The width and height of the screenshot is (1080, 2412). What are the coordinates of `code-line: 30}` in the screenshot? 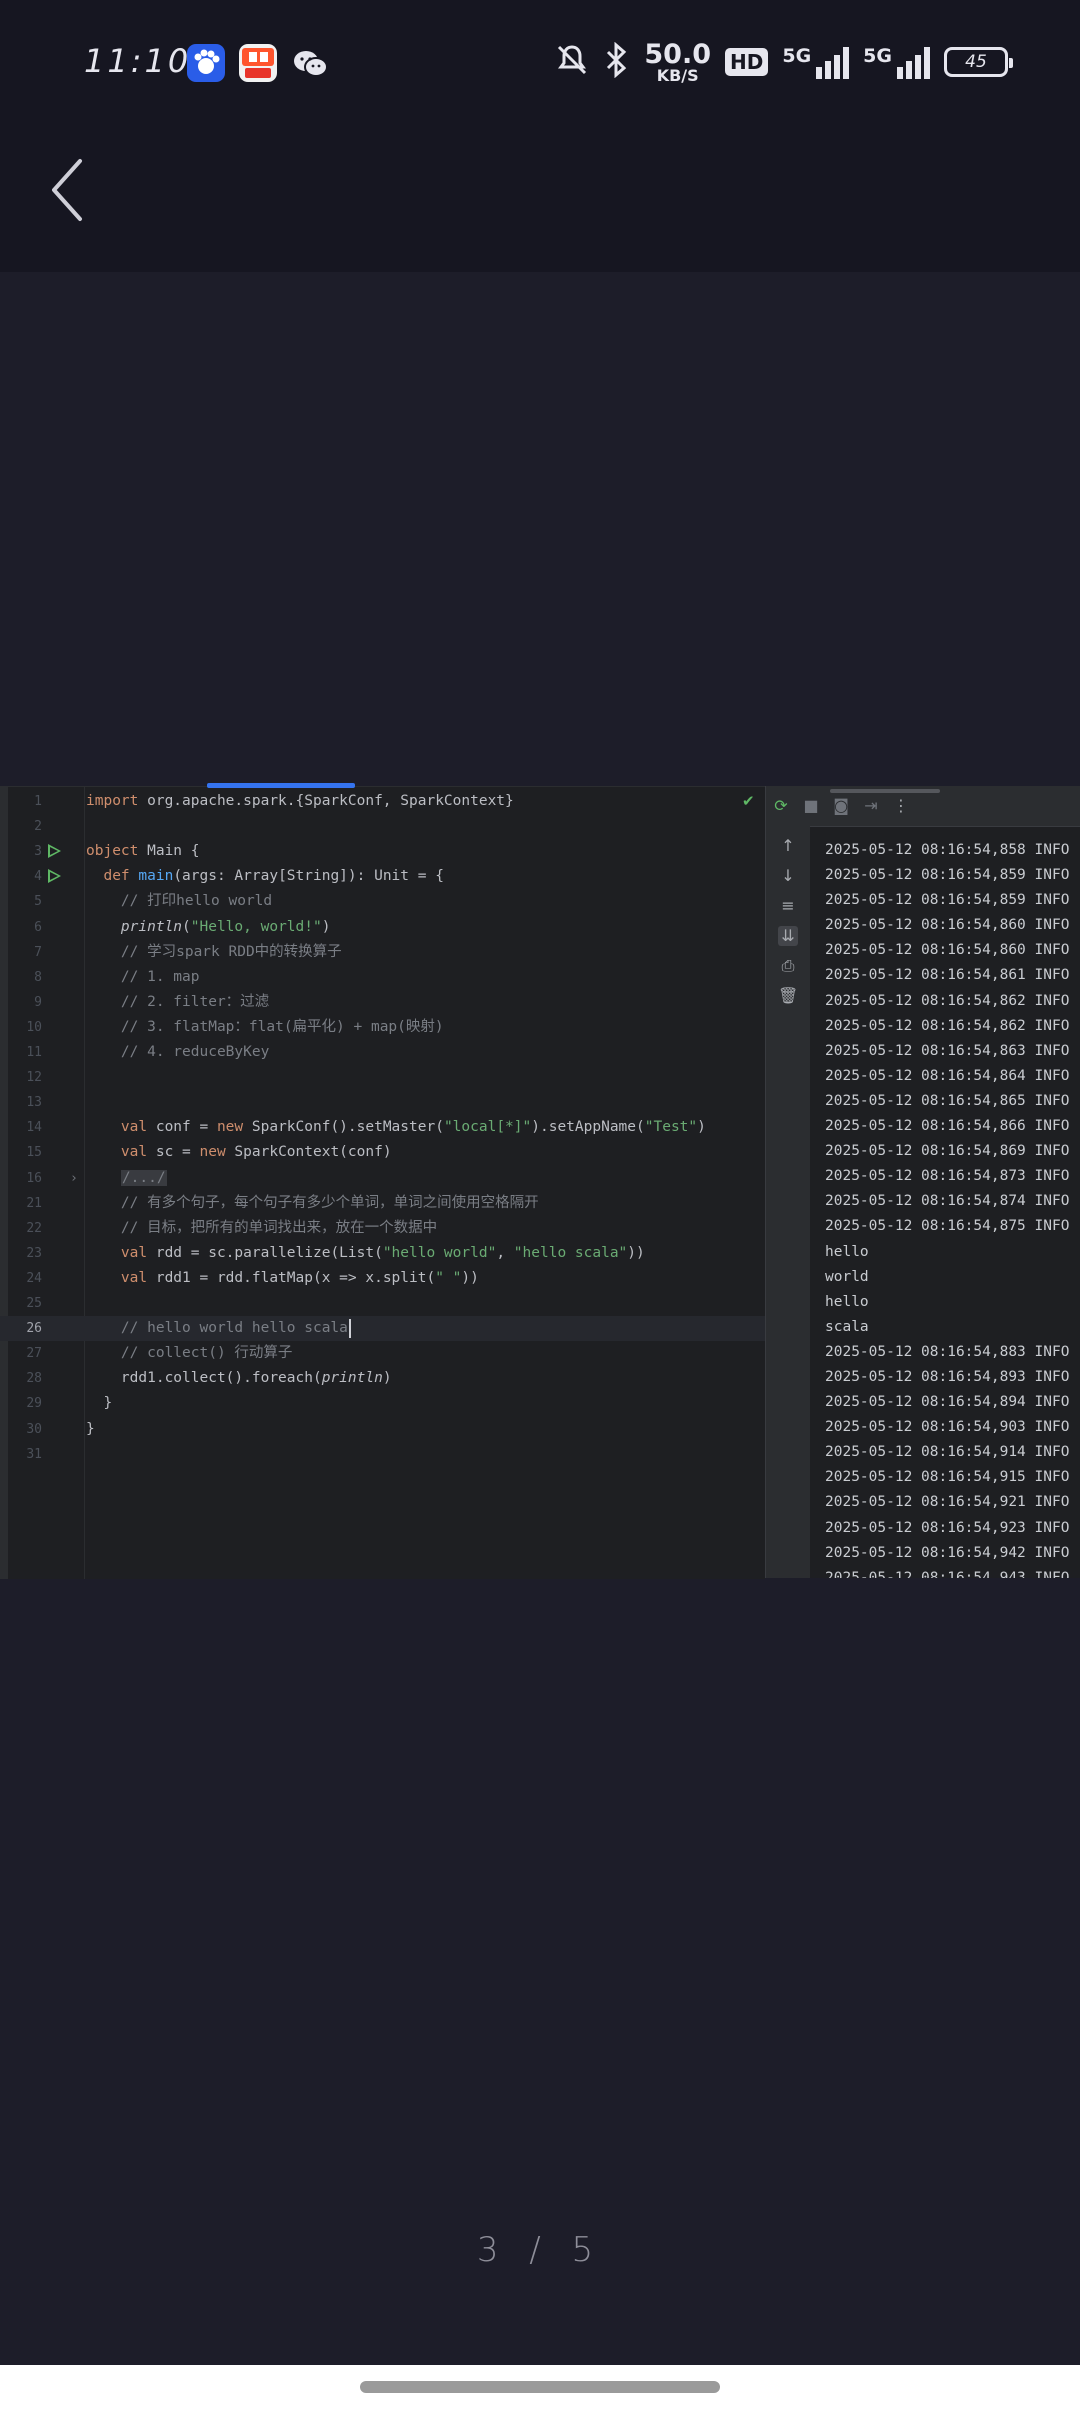 It's located at (382, 1429).